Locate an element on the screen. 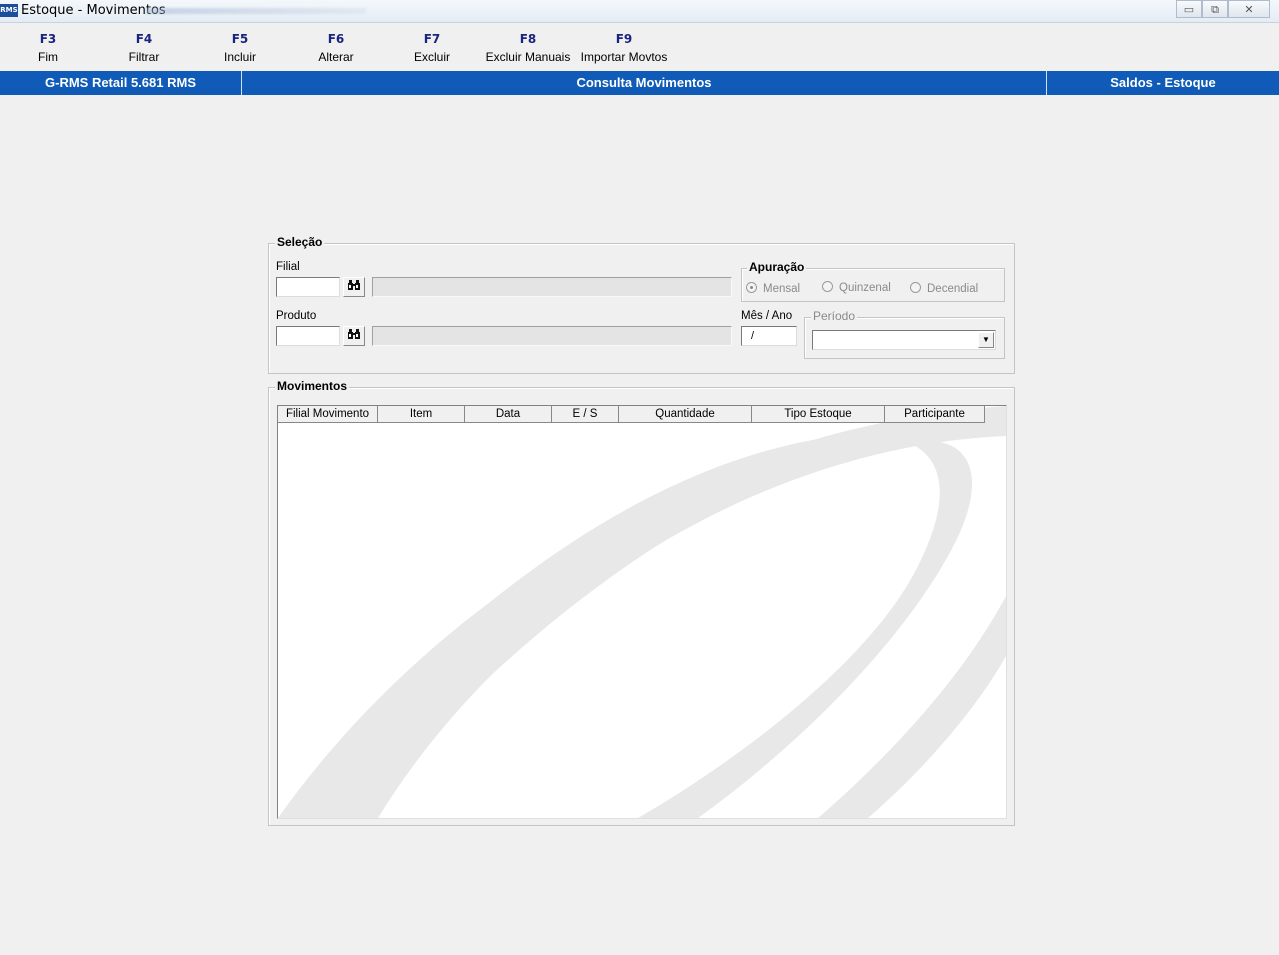 This screenshot has height=955, width=1279. column-header-participante: Participante is located at coordinates (935, 414).